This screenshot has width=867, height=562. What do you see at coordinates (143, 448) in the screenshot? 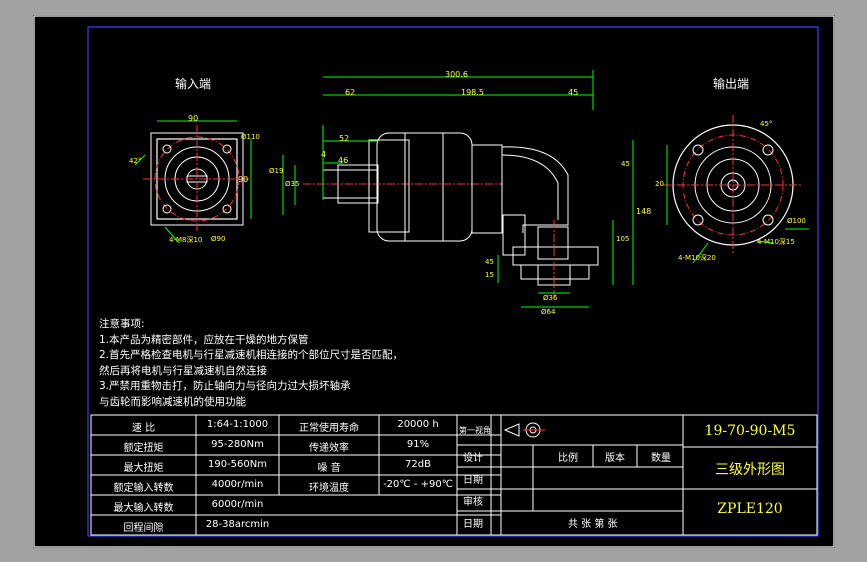
I see `spec-label: 额定扭矩` at bounding box center [143, 448].